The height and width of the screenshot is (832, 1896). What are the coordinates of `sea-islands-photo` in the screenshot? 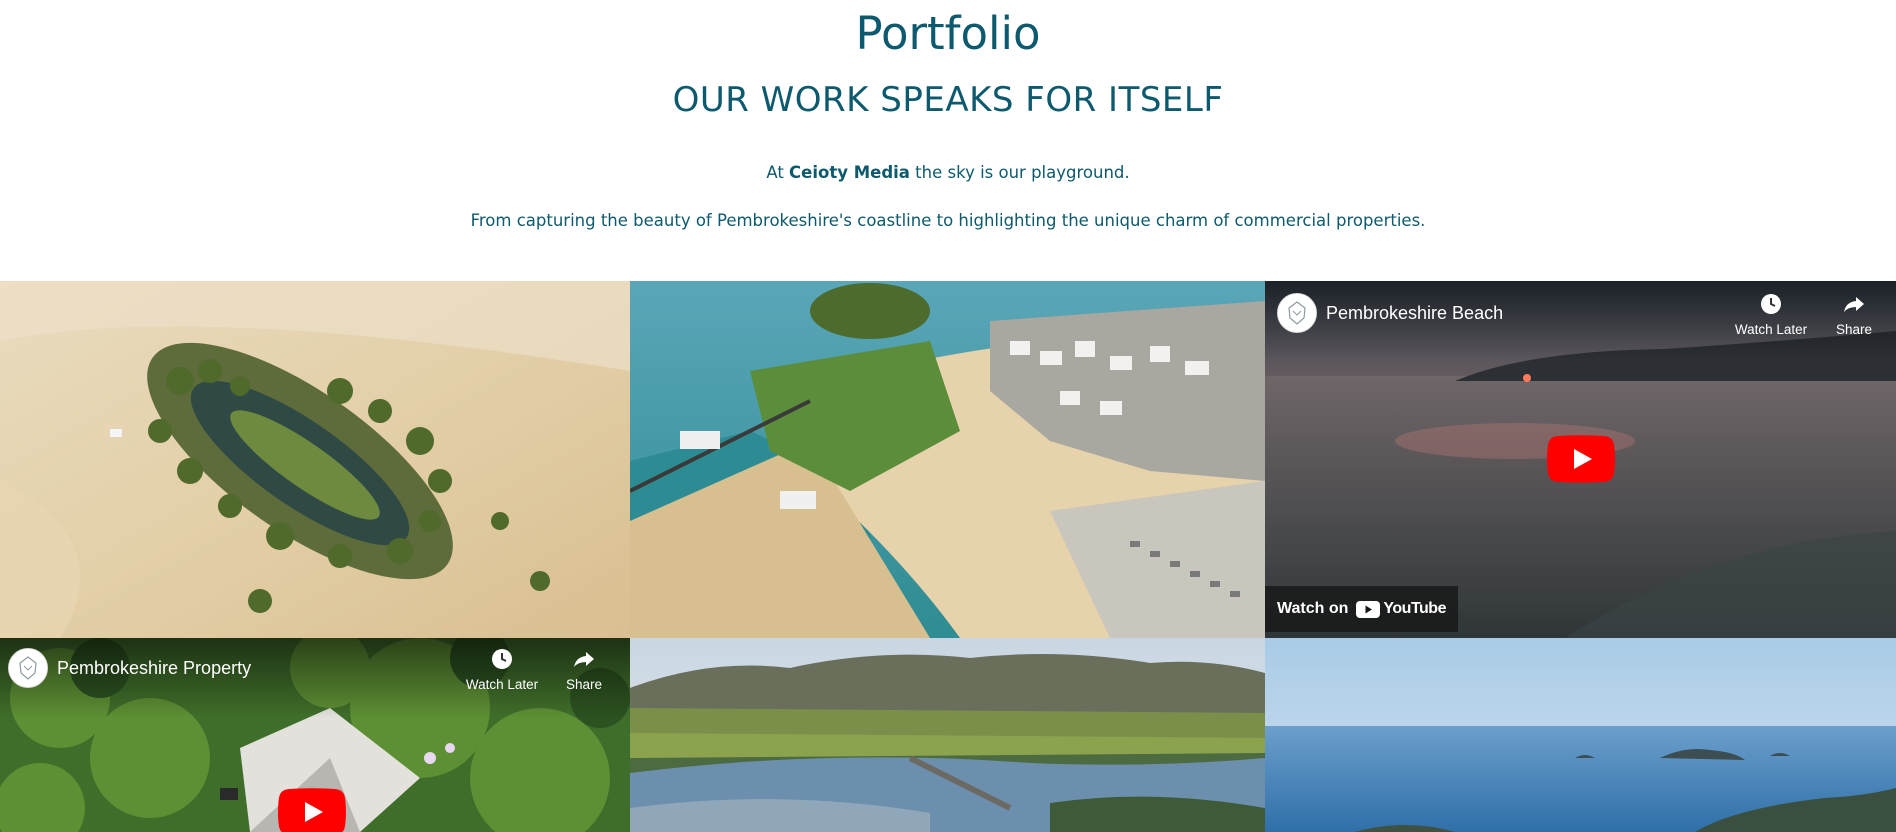 It's located at (1580, 735).